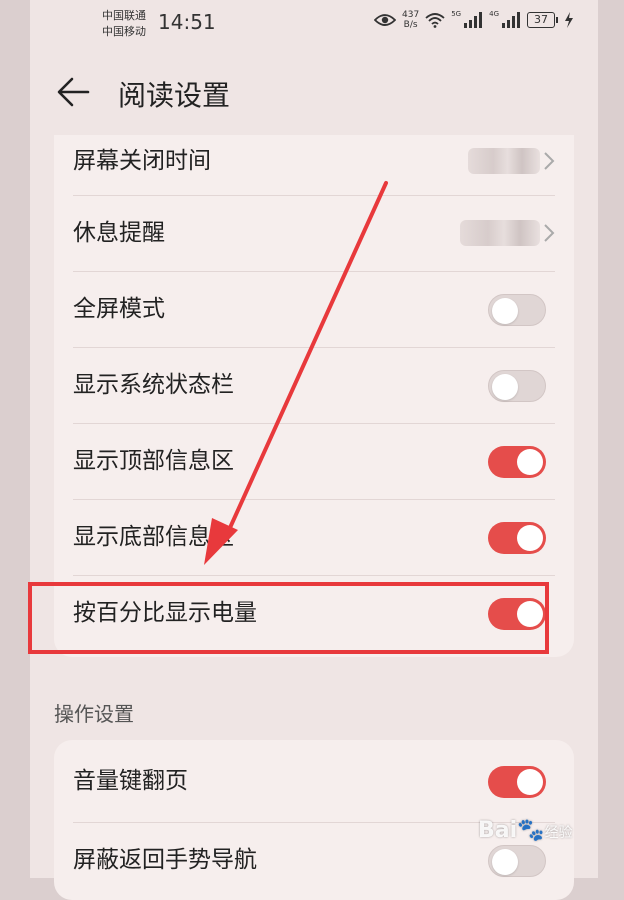  I want to click on status-time: 14:51, so click(187, 22).